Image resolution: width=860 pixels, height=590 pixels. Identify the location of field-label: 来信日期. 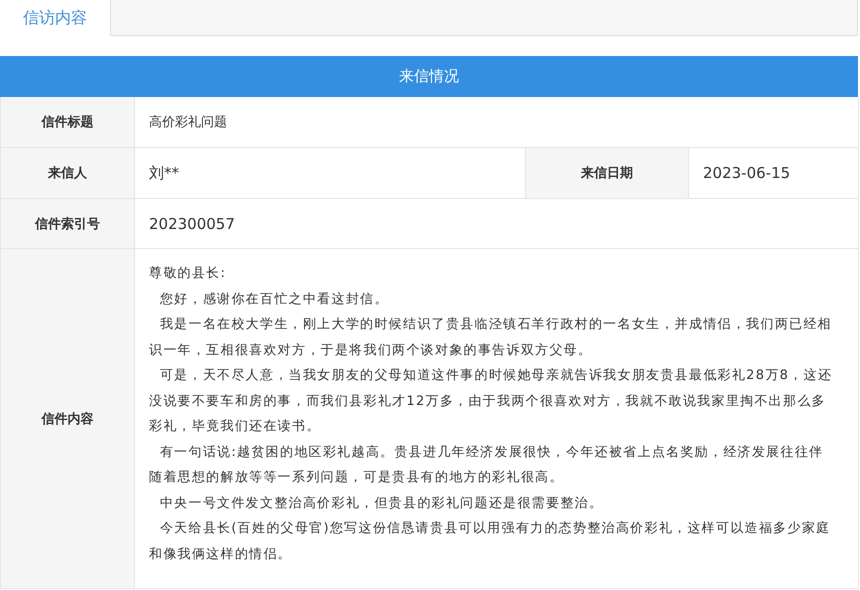
(607, 173).